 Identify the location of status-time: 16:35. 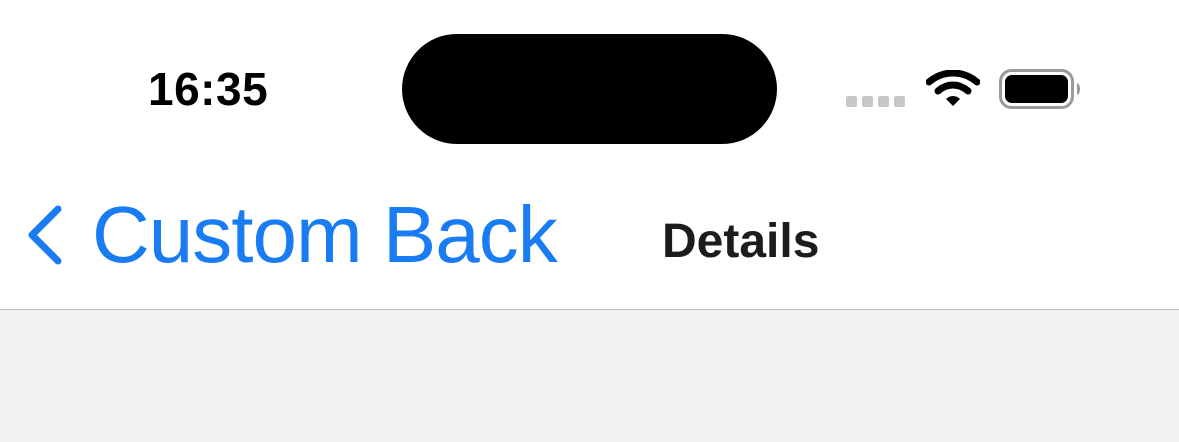
(208, 89).